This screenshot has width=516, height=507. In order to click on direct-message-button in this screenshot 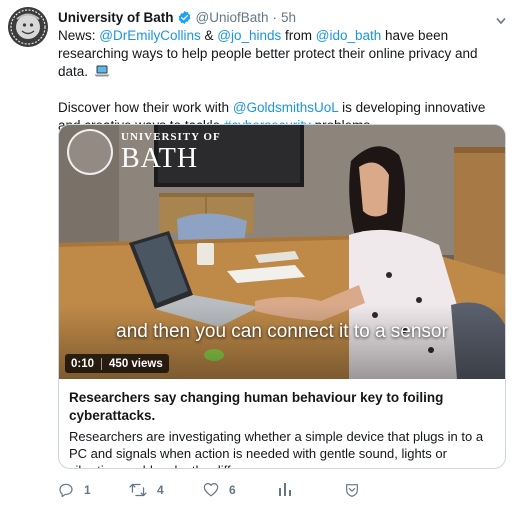, I will do `click(352, 490)`.